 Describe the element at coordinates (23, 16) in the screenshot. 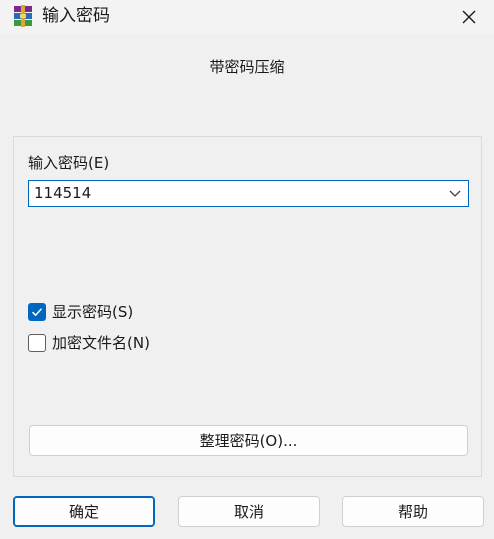

I see `winrar-icon` at that location.